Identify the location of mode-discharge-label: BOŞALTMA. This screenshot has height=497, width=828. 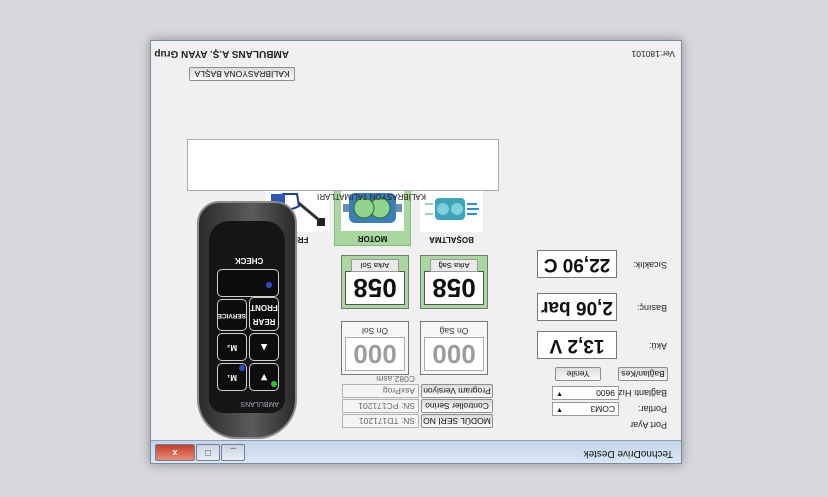
(451, 239).